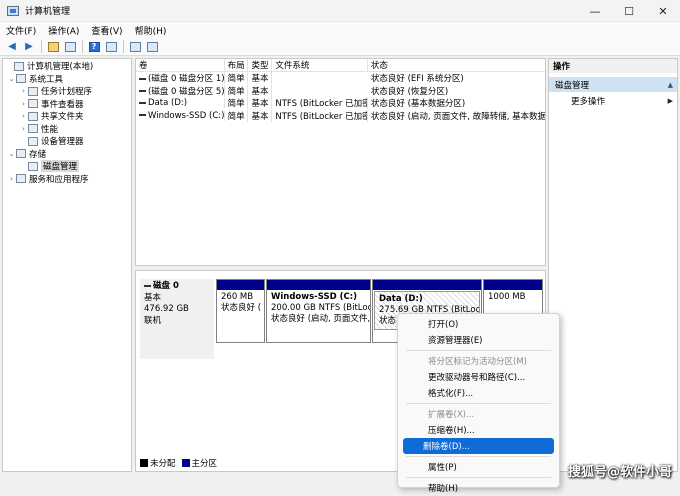  Describe the element at coordinates (478, 488) in the screenshot. I see `menu-item-help: 帮助(H)` at that location.